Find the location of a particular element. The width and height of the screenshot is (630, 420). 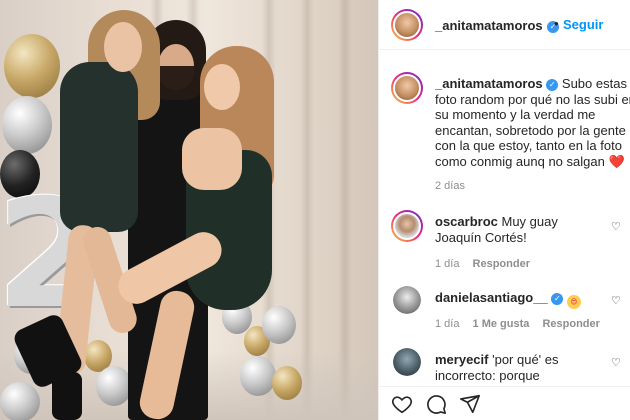

comment-meta: 1 día 1 Me gusta Responder is located at coordinates (517, 324).